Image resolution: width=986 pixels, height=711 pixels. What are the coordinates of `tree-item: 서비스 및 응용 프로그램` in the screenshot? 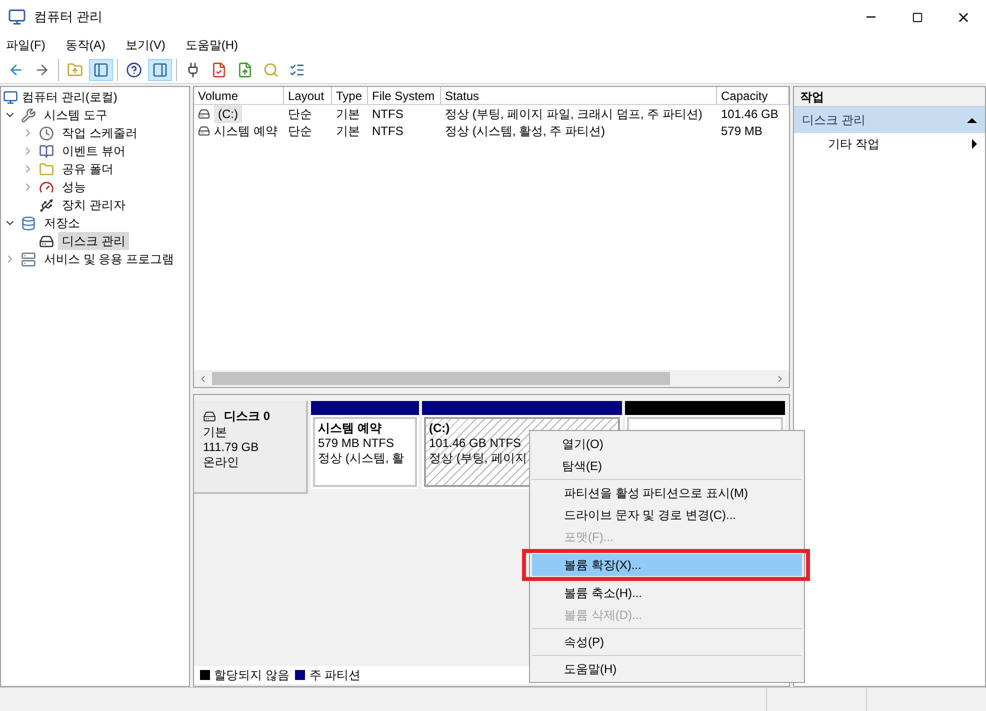 It's located at (109, 259).